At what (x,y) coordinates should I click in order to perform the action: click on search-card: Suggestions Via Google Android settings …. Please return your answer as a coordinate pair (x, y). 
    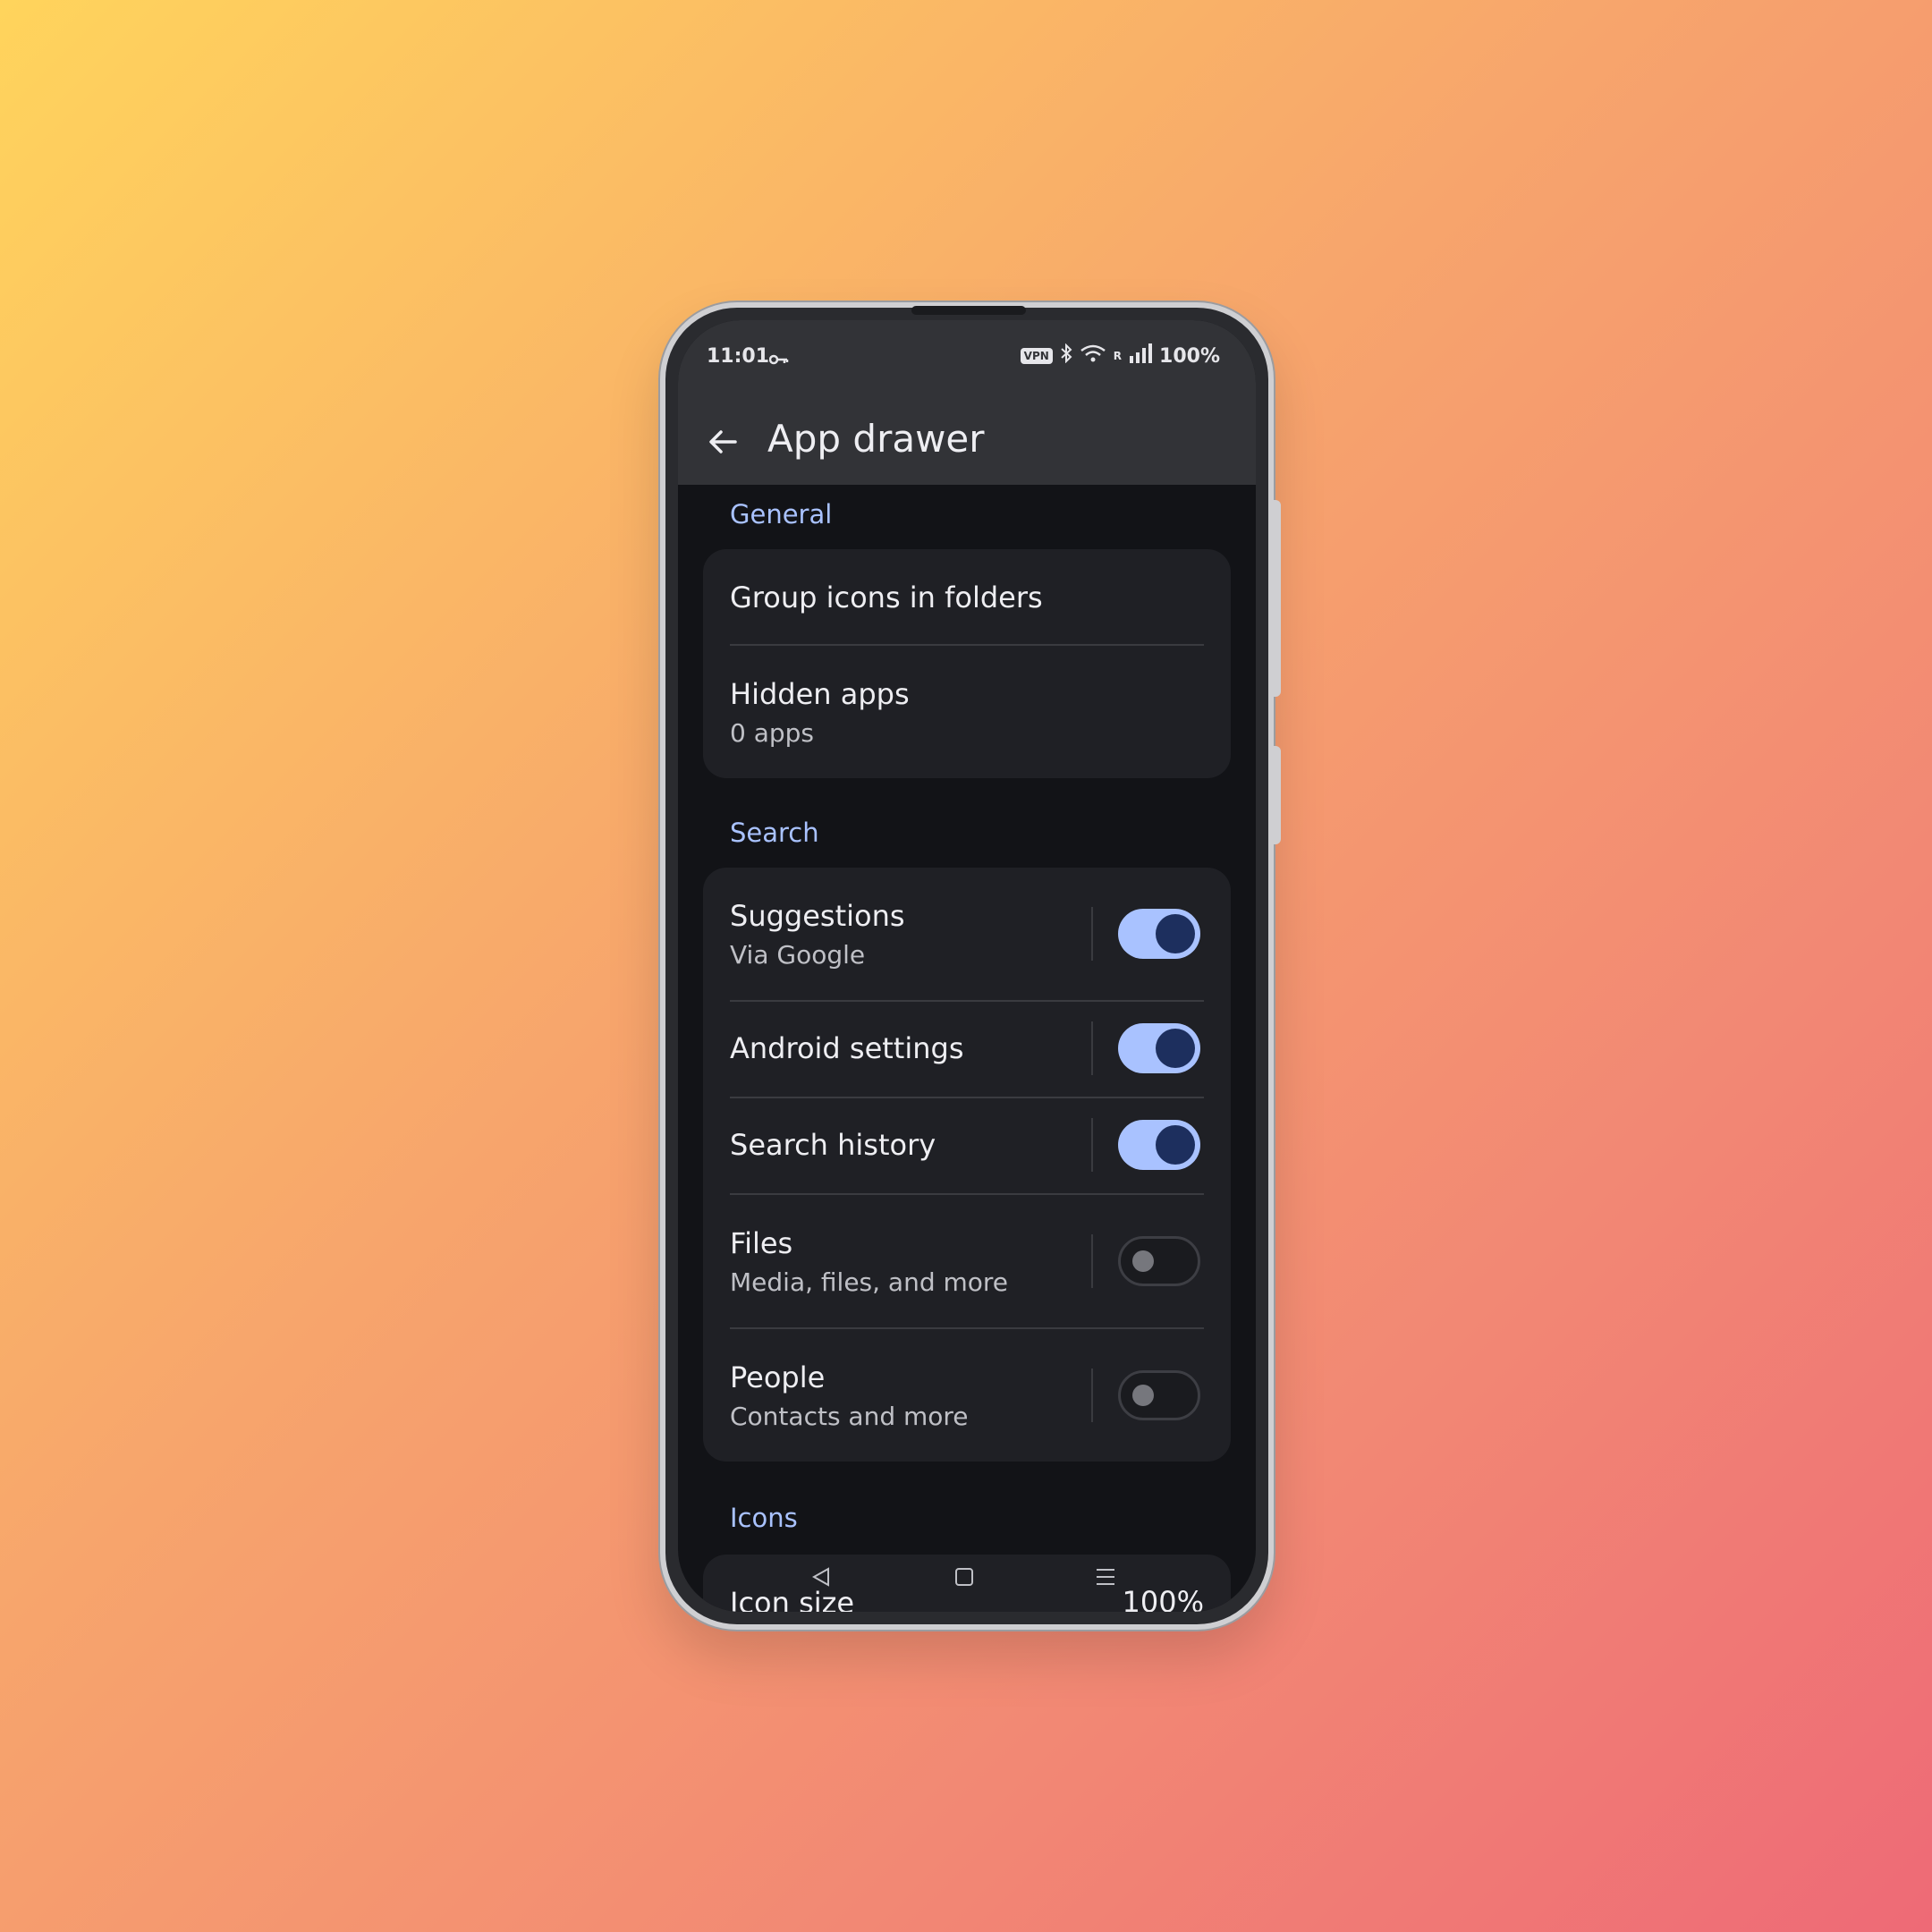
    Looking at the image, I should click on (967, 1165).